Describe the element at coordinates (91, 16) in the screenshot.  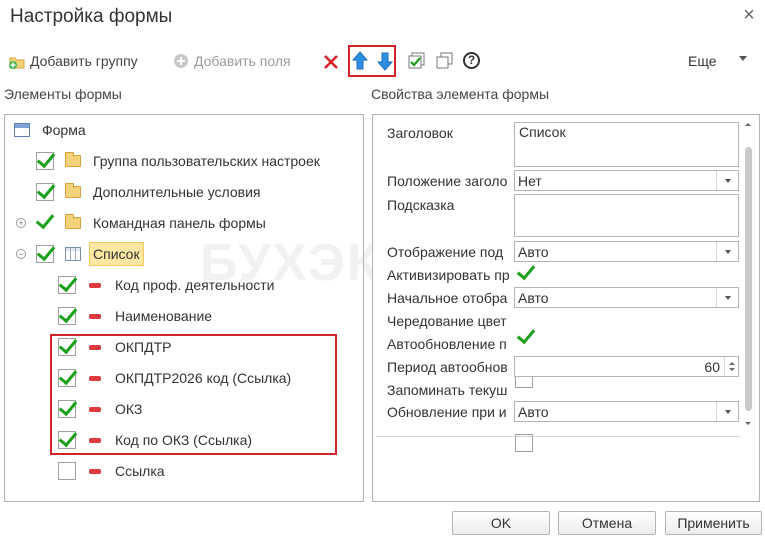
I see `window-title: Настройка формы` at that location.